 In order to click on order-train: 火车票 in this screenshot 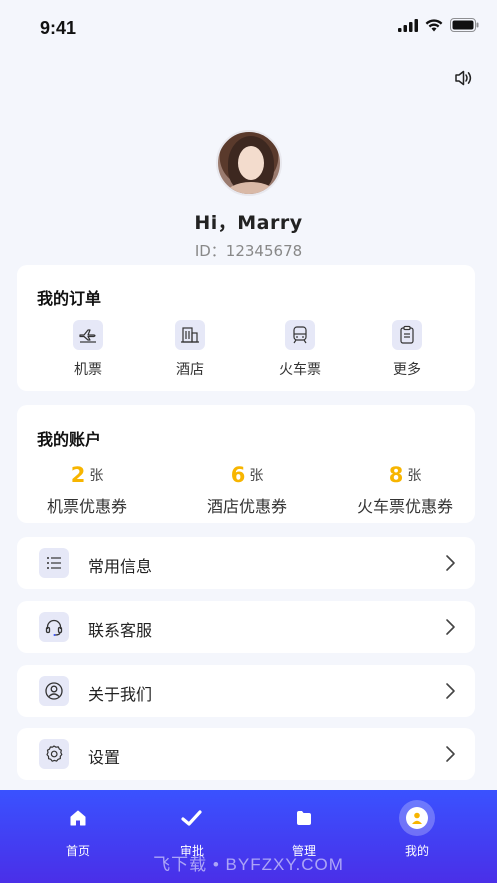, I will do `click(300, 349)`.